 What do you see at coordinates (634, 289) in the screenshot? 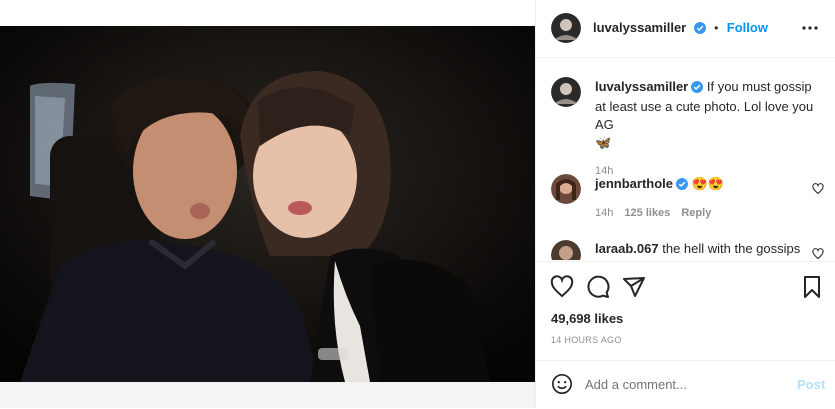
I see `share-paper-plane-icon` at bounding box center [634, 289].